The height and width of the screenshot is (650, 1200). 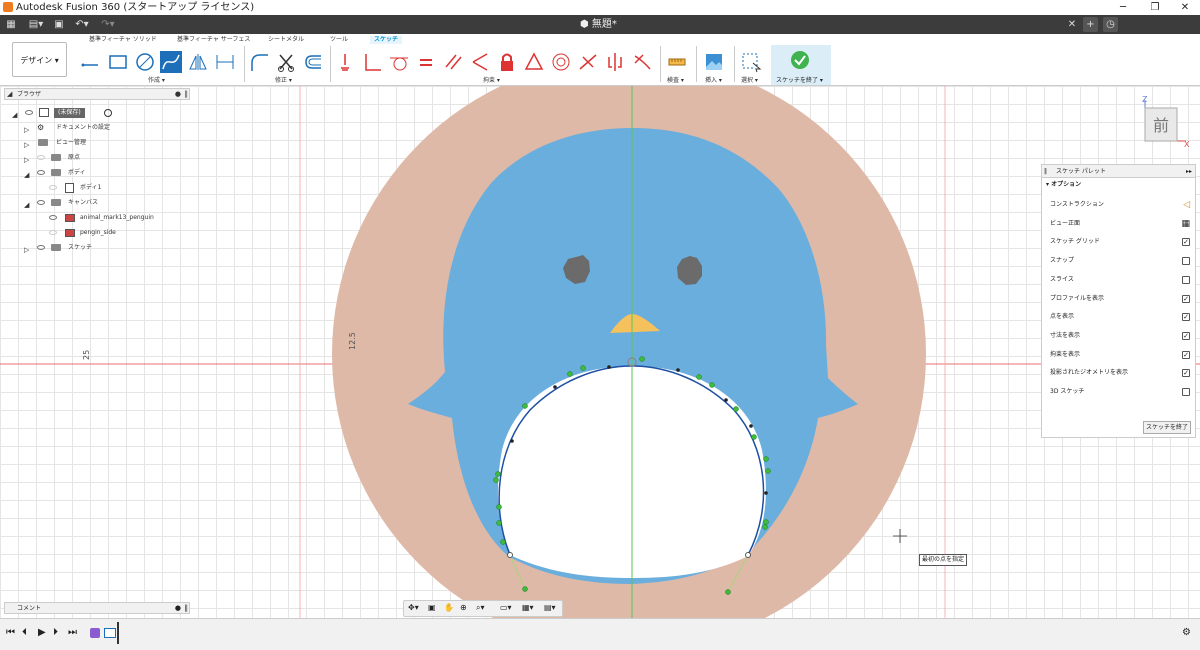 What do you see at coordinates (67, 113) in the screenshot?
I see `tree-item-root: ◢ (未保存)` at bounding box center [67, 113].